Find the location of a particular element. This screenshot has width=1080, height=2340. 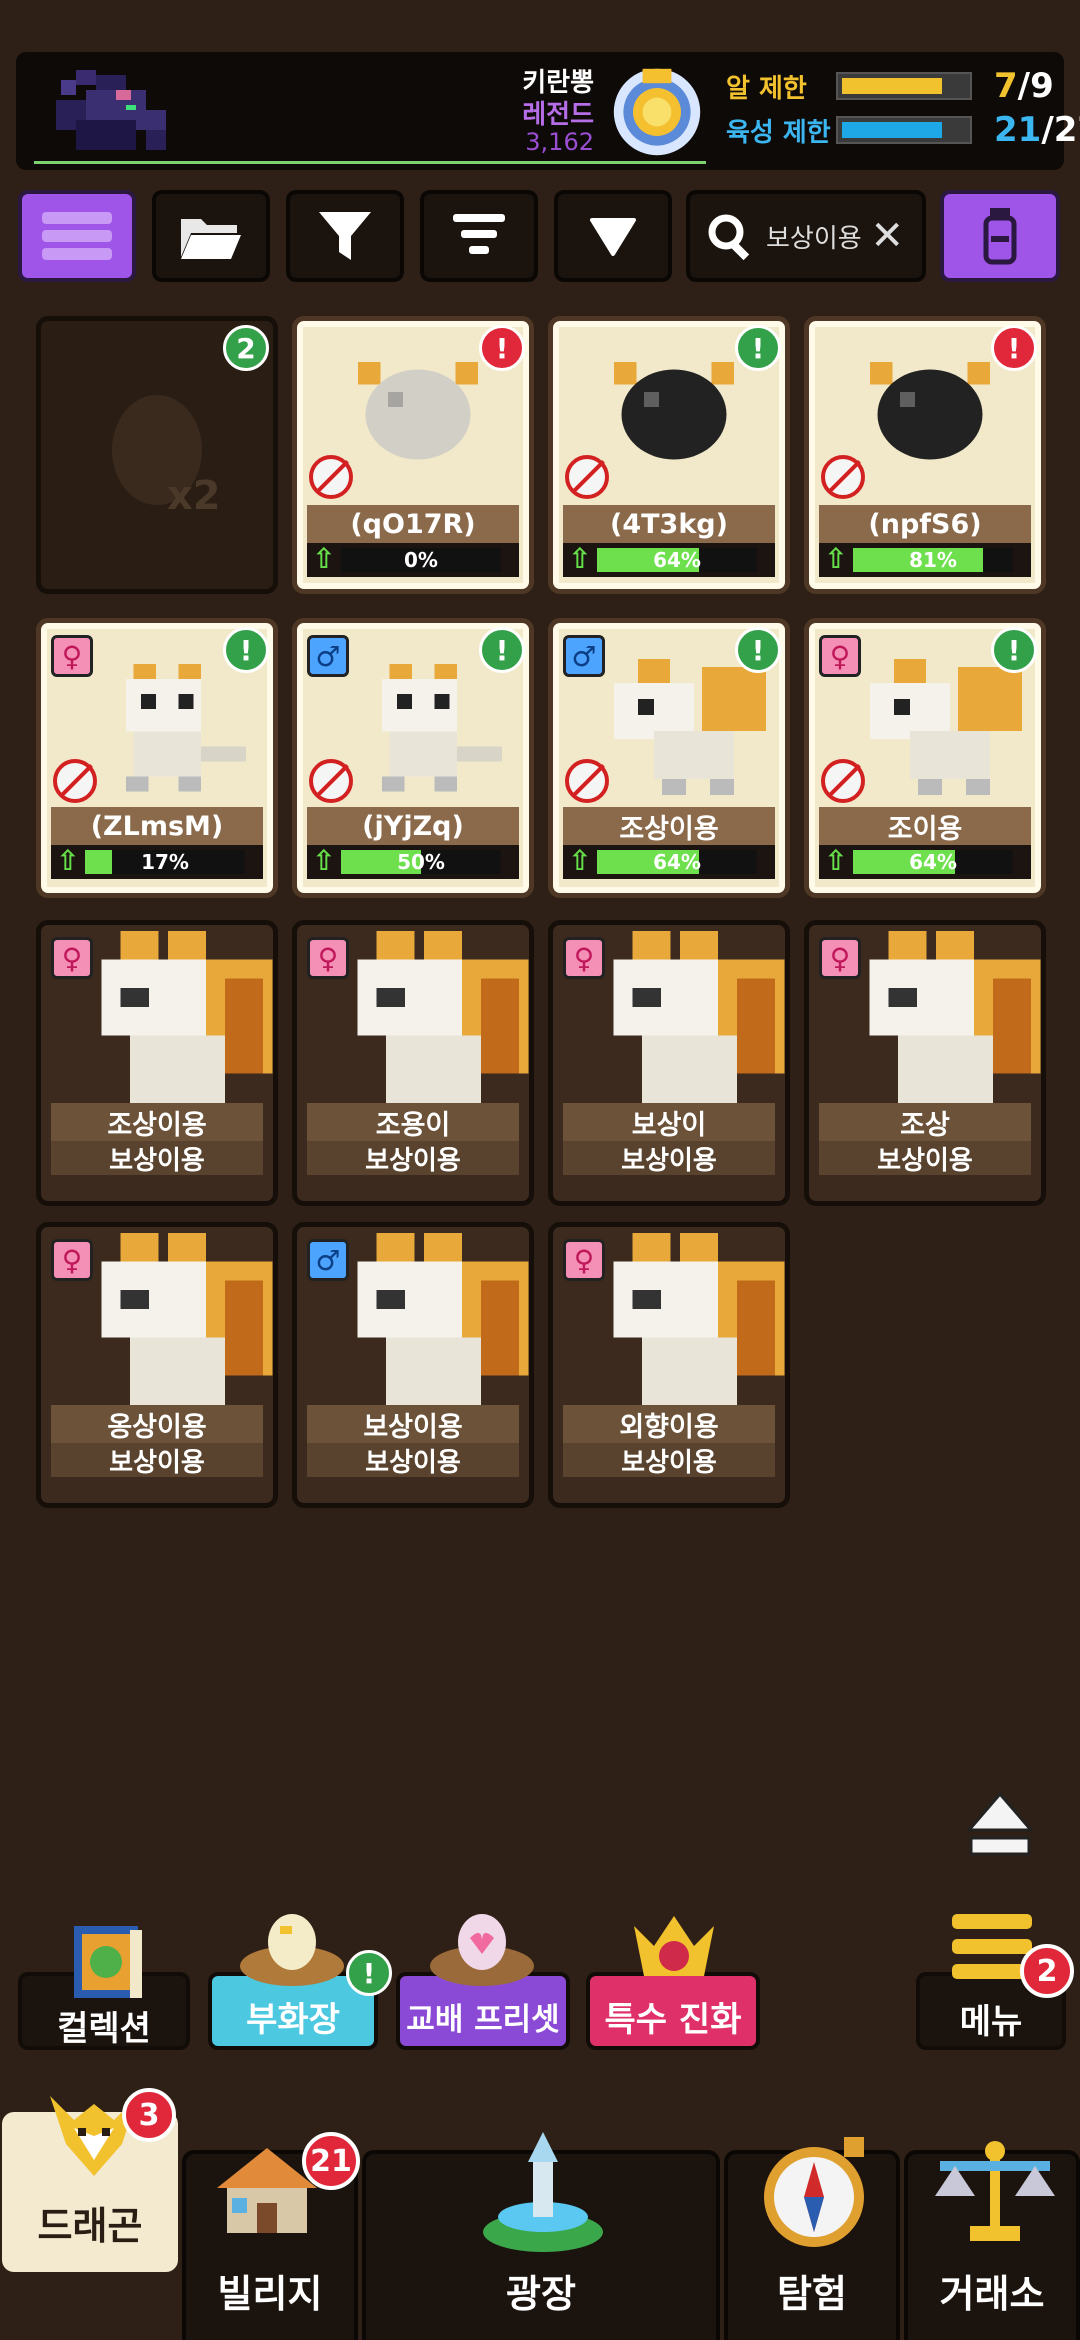

dragon-card: ♂! 조상이용 ⇧ 64% is located at coordinates (669, 758).